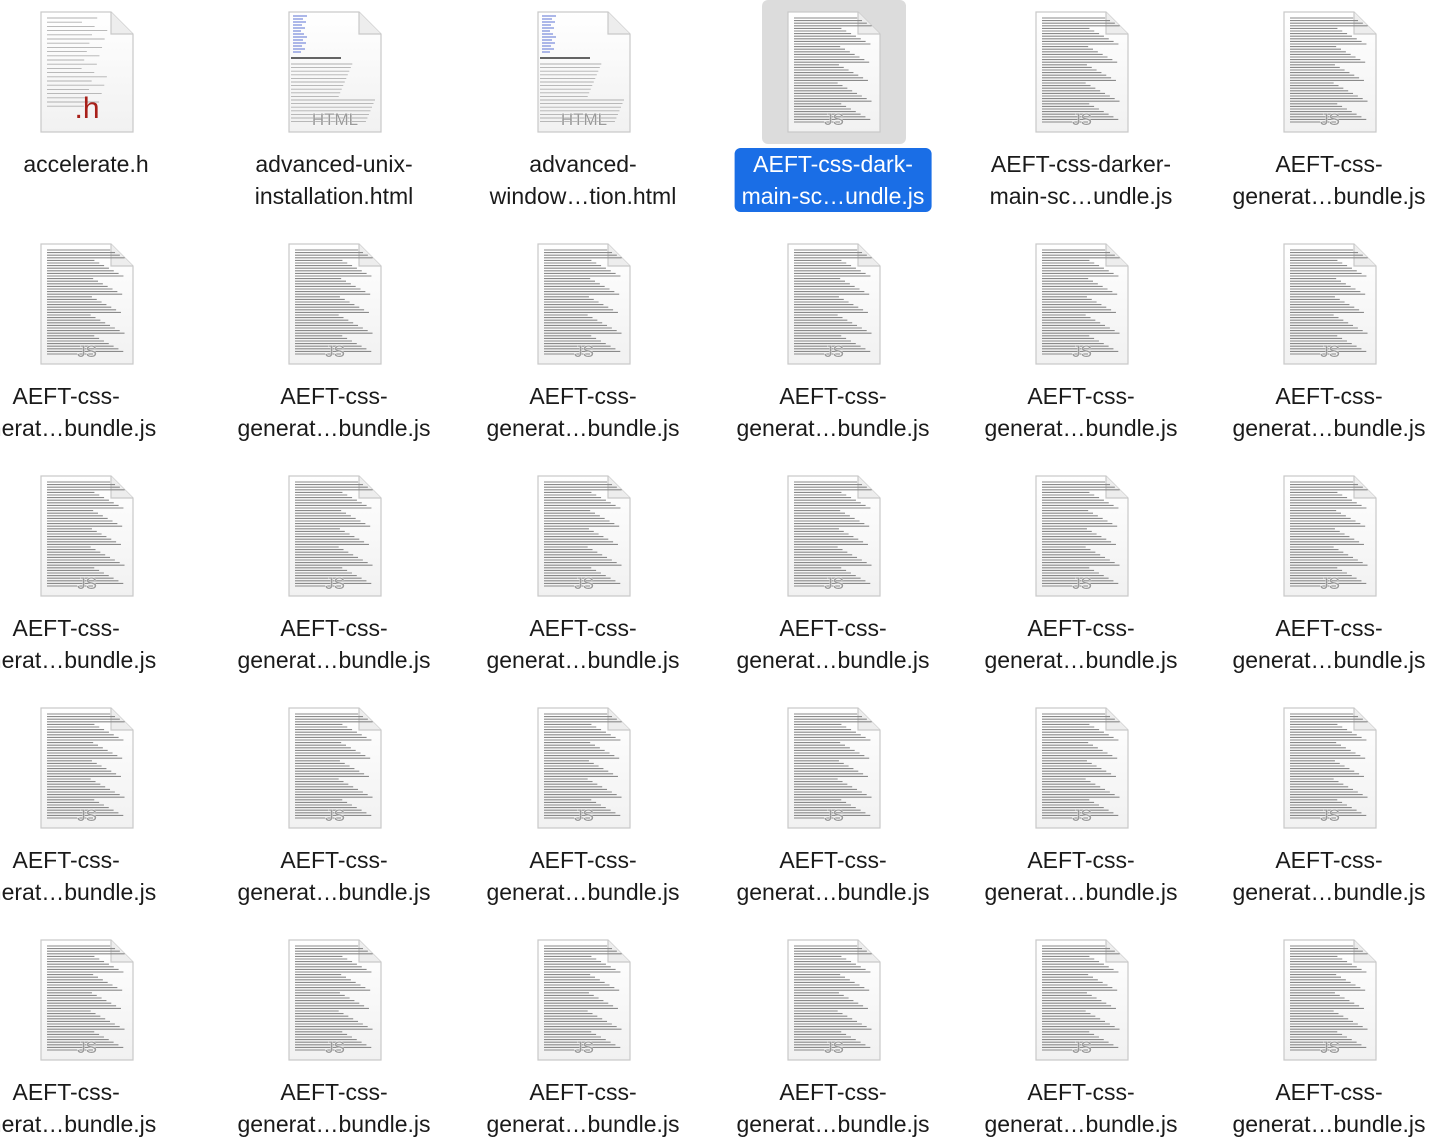 This screenshot has height=1148, width=1446. I want to click on file-item: JS AEFT-css-dark-main-sc…undle.js, so click(833, 116).